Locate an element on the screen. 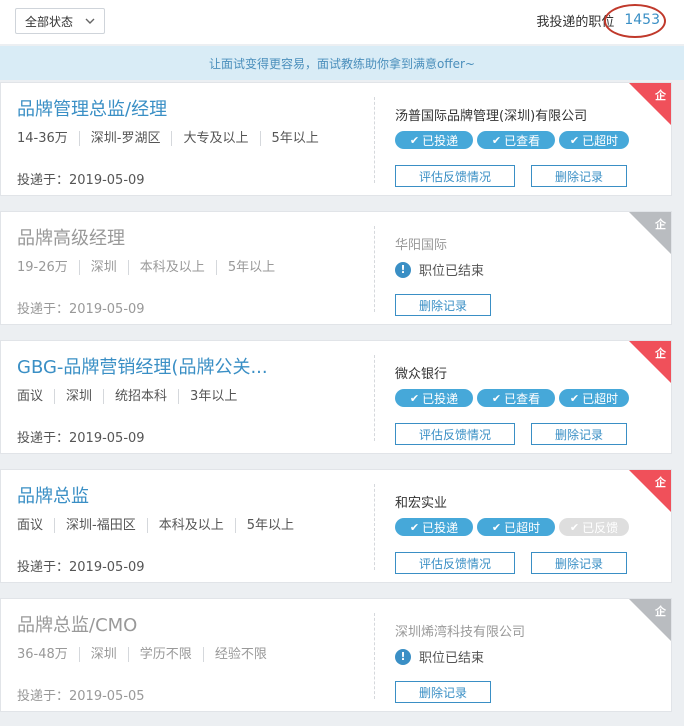 The image size is (684, 726). experience-tag: 3年以上 is located at coordinates (213, 396).